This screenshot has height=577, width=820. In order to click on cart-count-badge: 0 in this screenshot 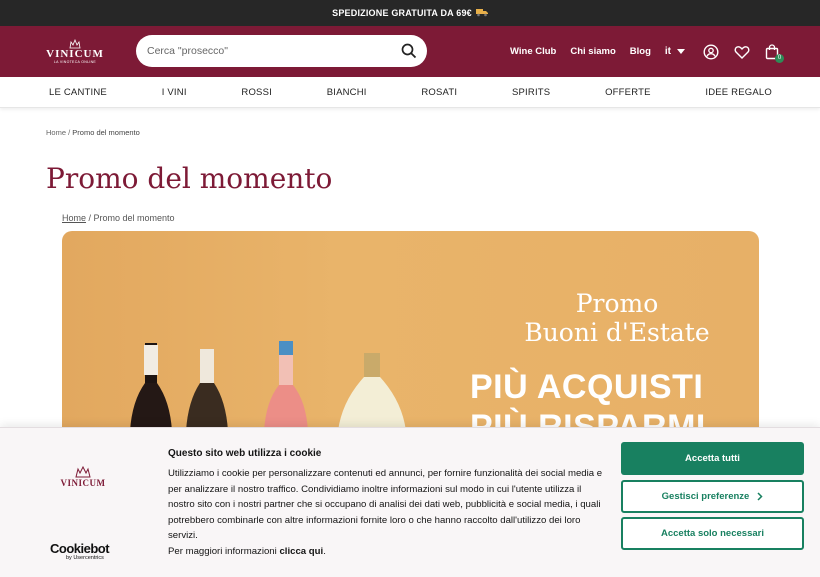, I will do `click(779, 58)`.